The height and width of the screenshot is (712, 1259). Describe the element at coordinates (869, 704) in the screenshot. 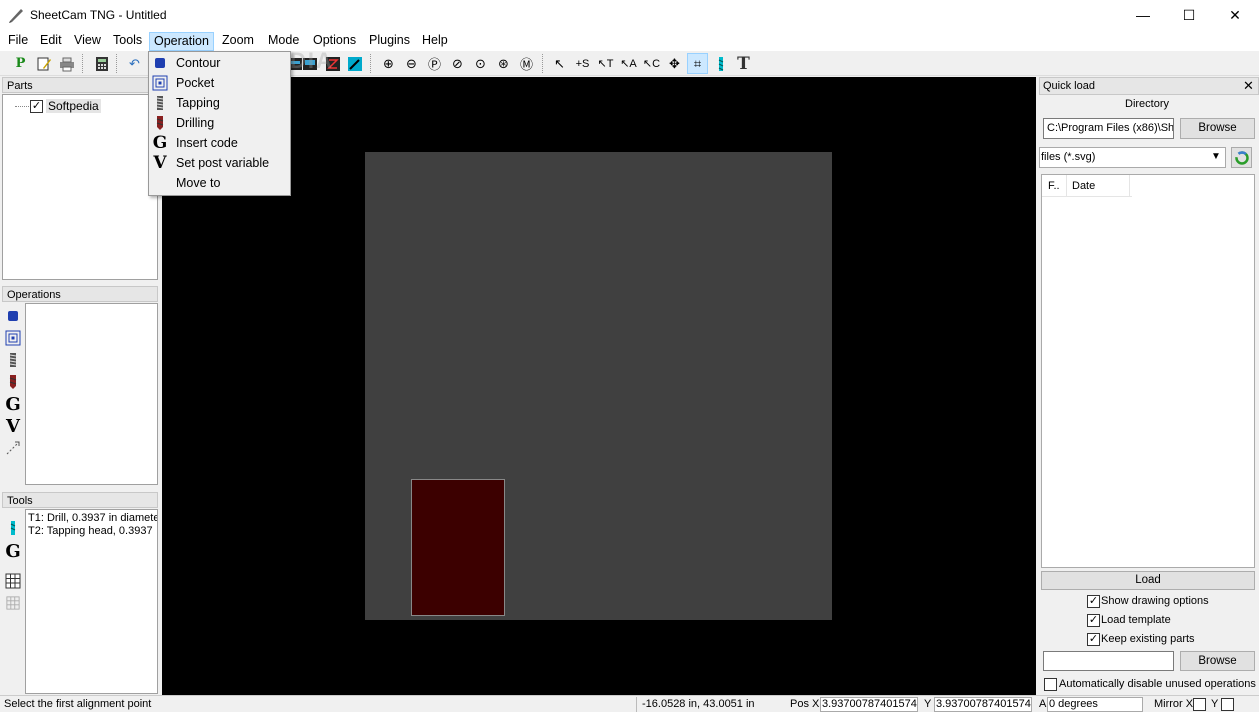

I see `pos-x-field: 3.93700787401574` at that location.